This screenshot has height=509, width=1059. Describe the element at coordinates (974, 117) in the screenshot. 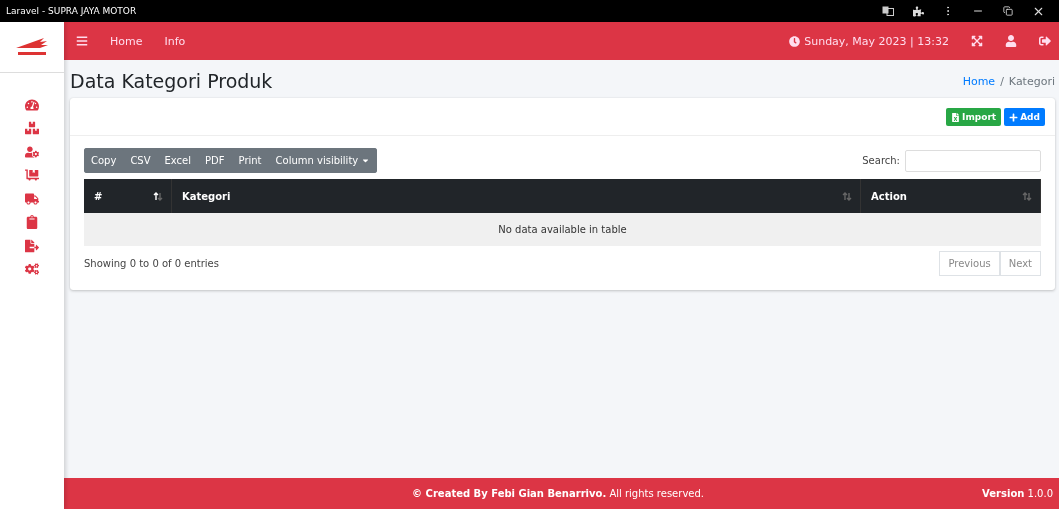

I see `import-button: Import` at that location.